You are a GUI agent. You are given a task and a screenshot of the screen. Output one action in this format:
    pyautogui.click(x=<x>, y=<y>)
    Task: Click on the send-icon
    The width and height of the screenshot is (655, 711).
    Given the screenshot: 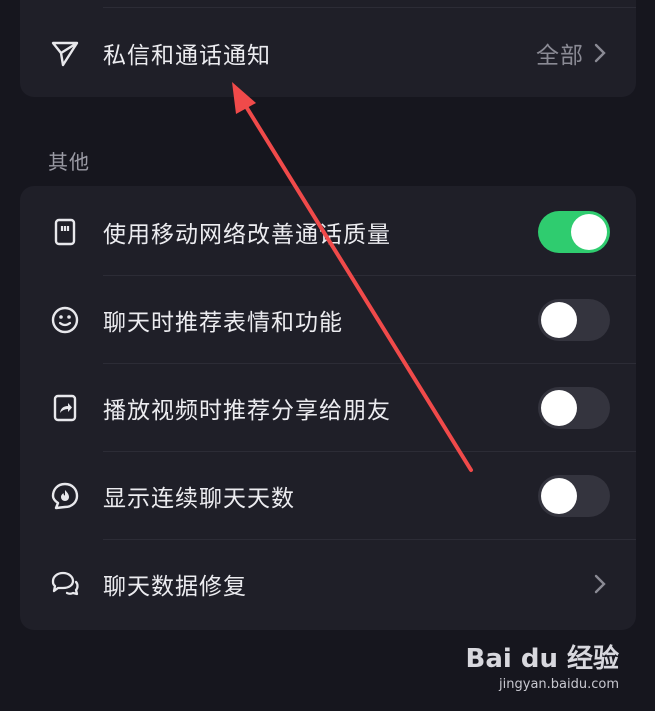 What is the action you would take?
    pyautogui.click(x=65, y=53)
    